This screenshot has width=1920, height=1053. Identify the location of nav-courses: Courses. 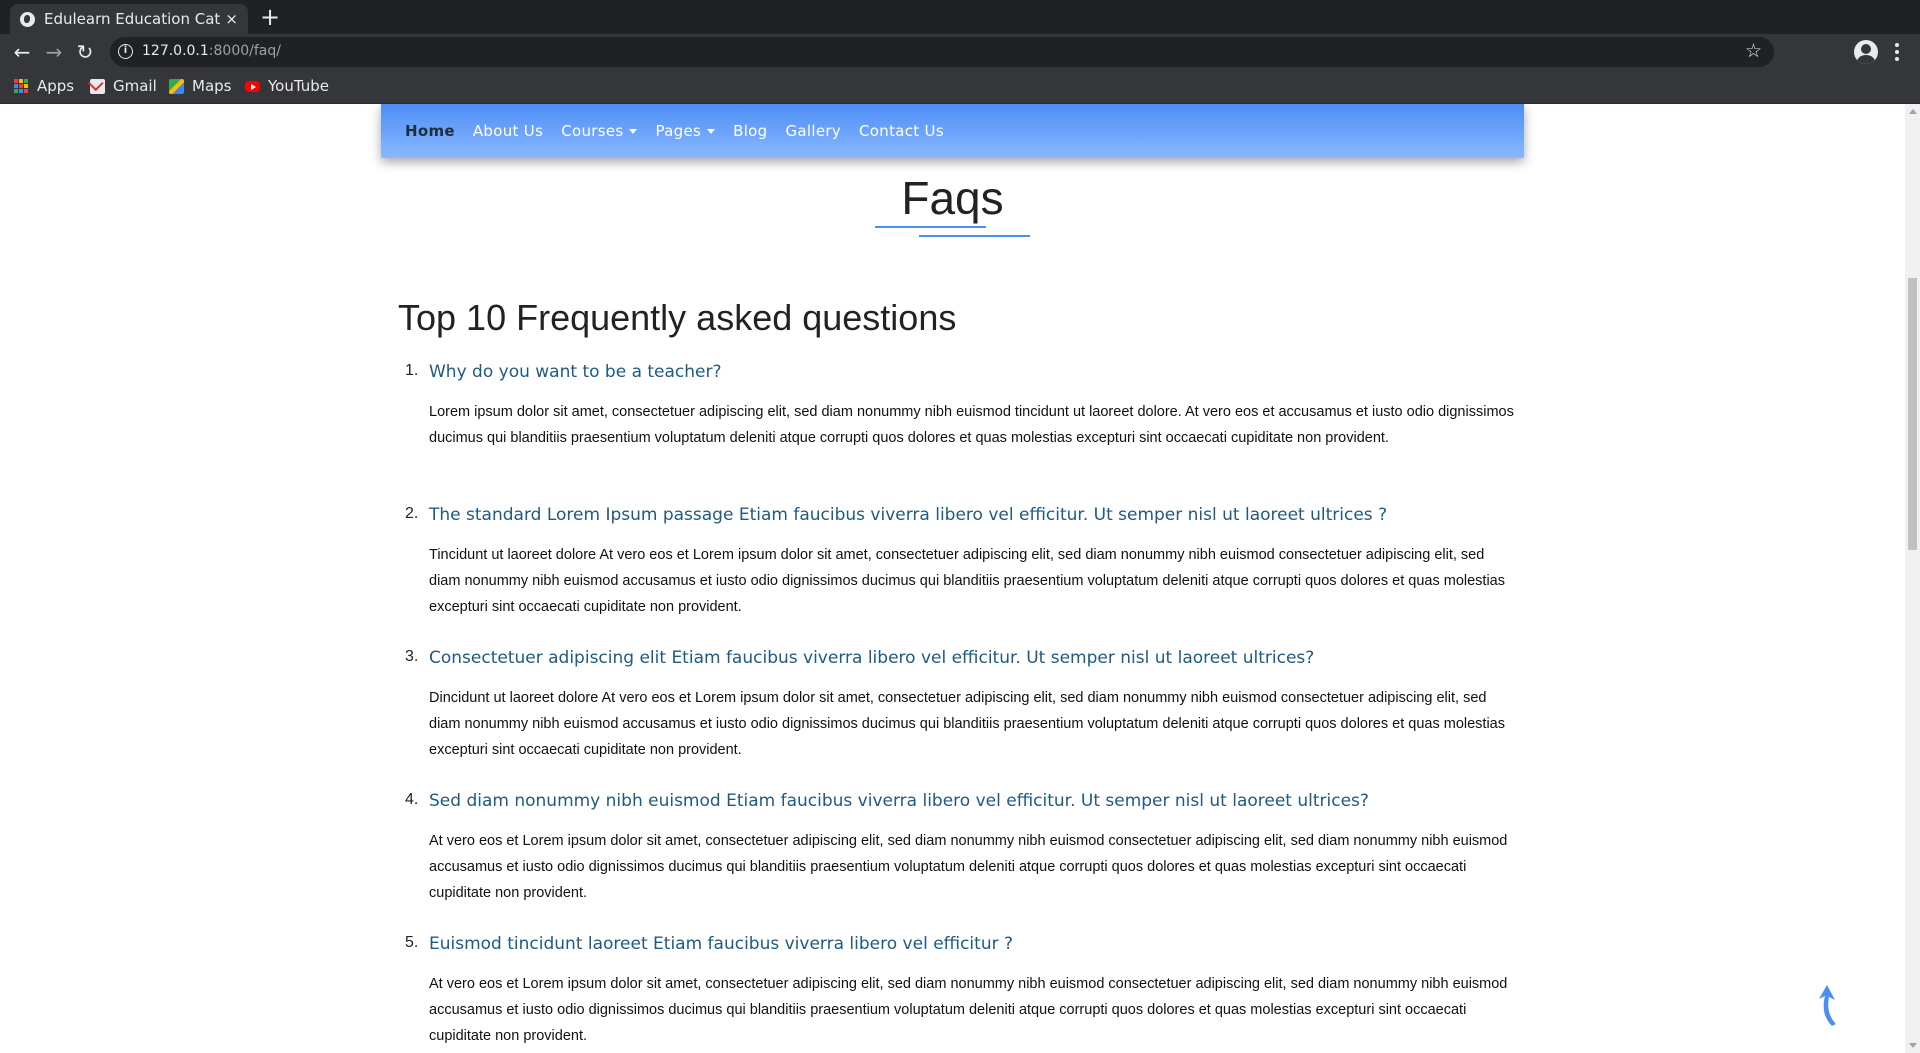
(599, 131).